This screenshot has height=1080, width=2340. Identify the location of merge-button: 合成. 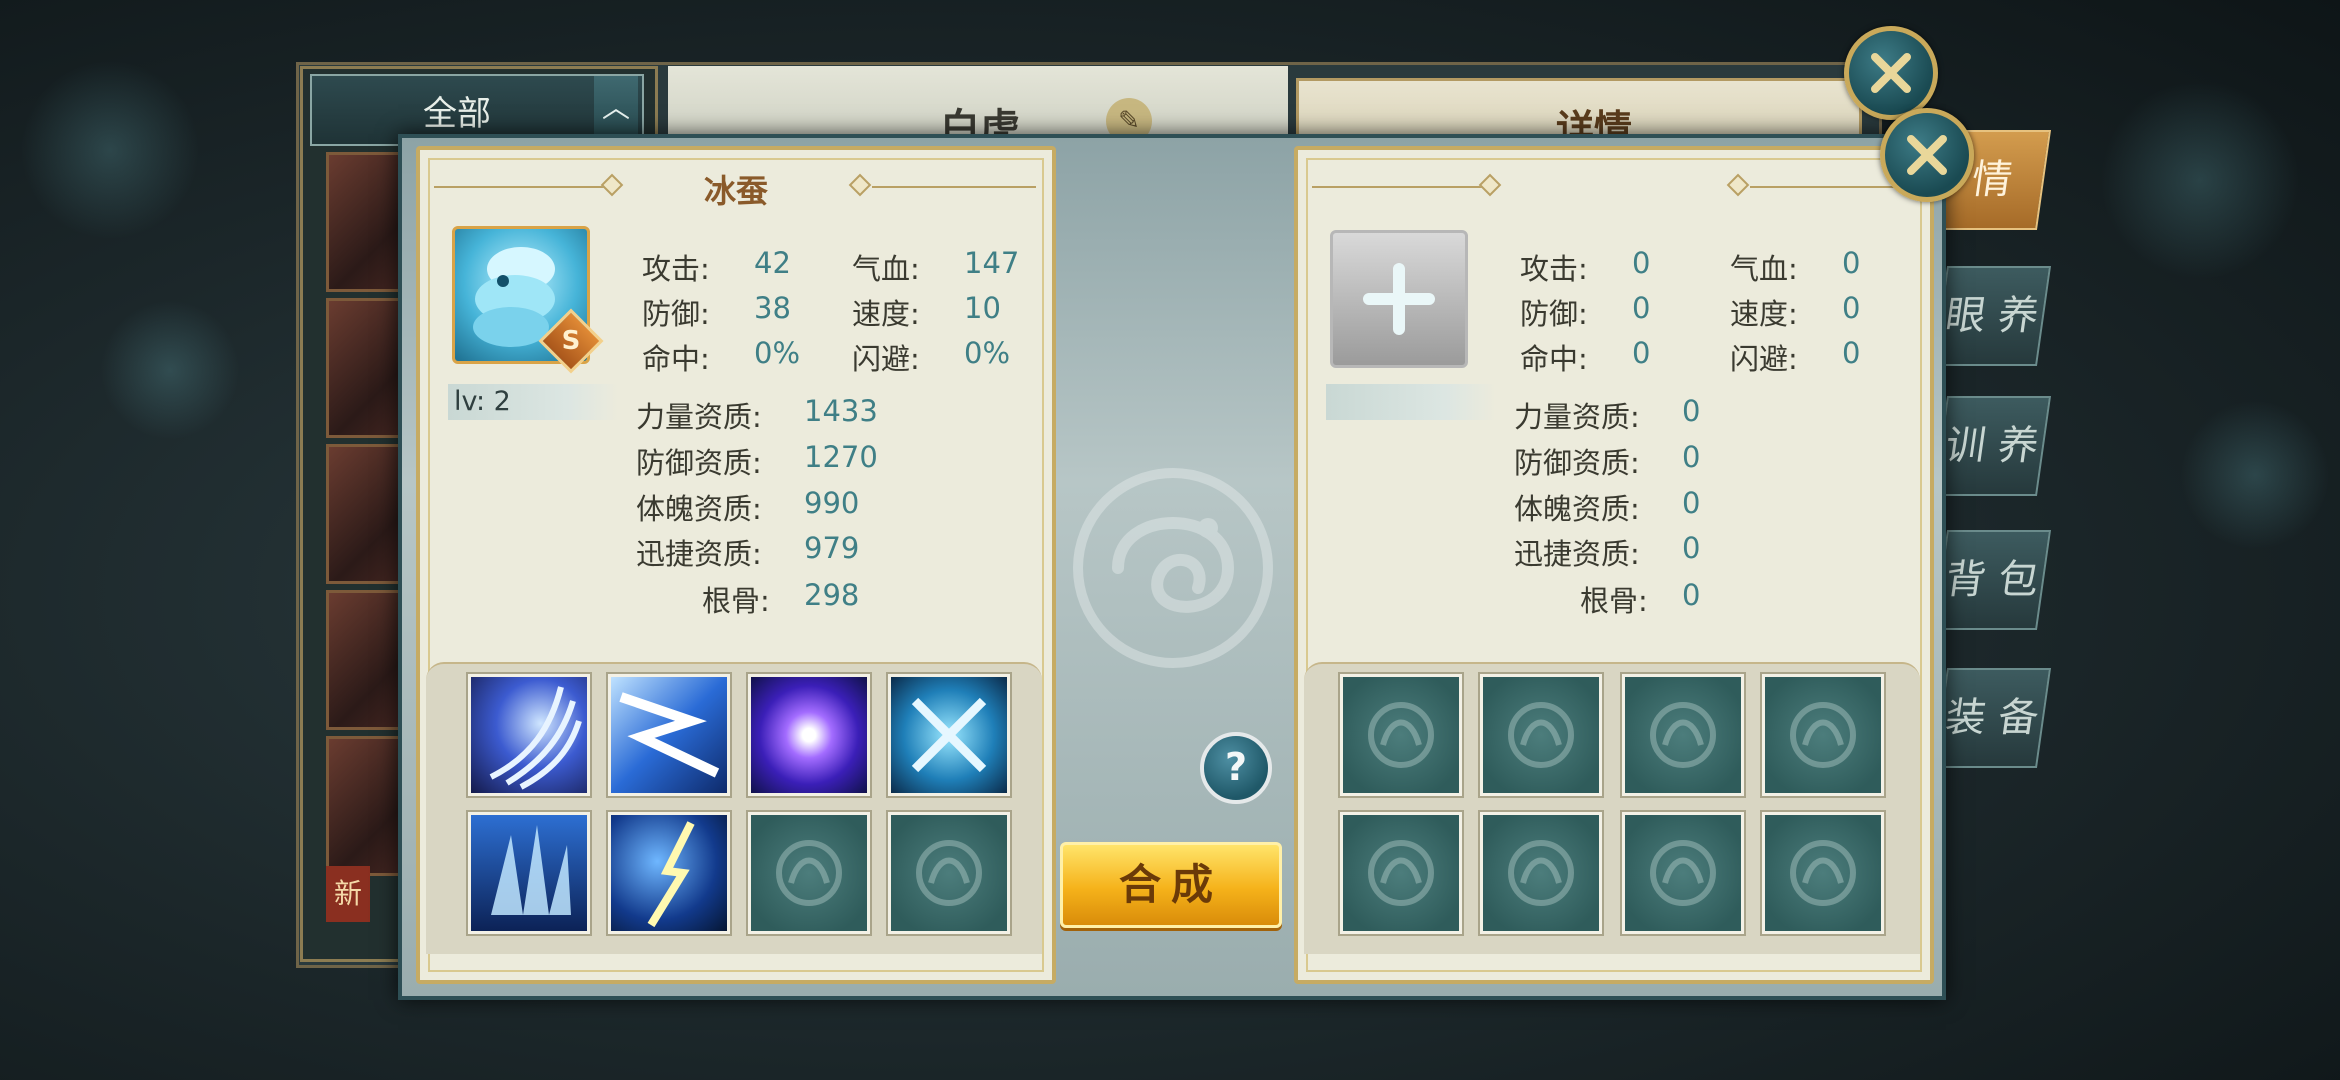
(1171, 885).